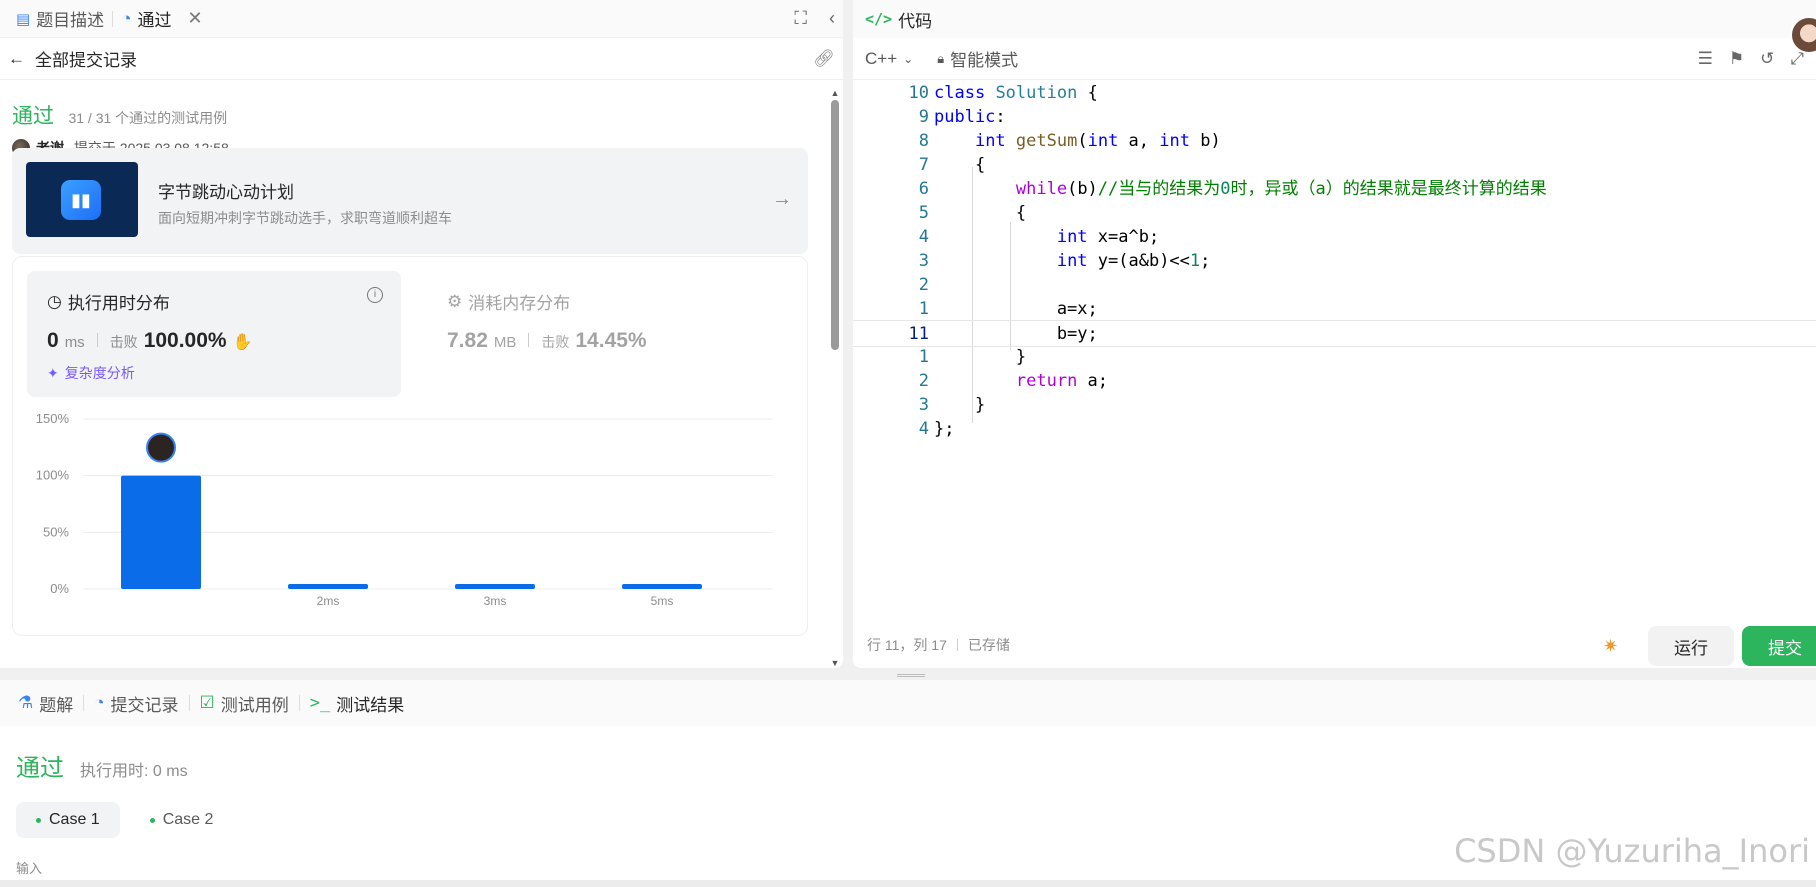 This screenshot has width=1816, height=887. Describe the element at coordinates (68, 820) in the screenshot. I see `case-tab-1: Case 1` at that location.